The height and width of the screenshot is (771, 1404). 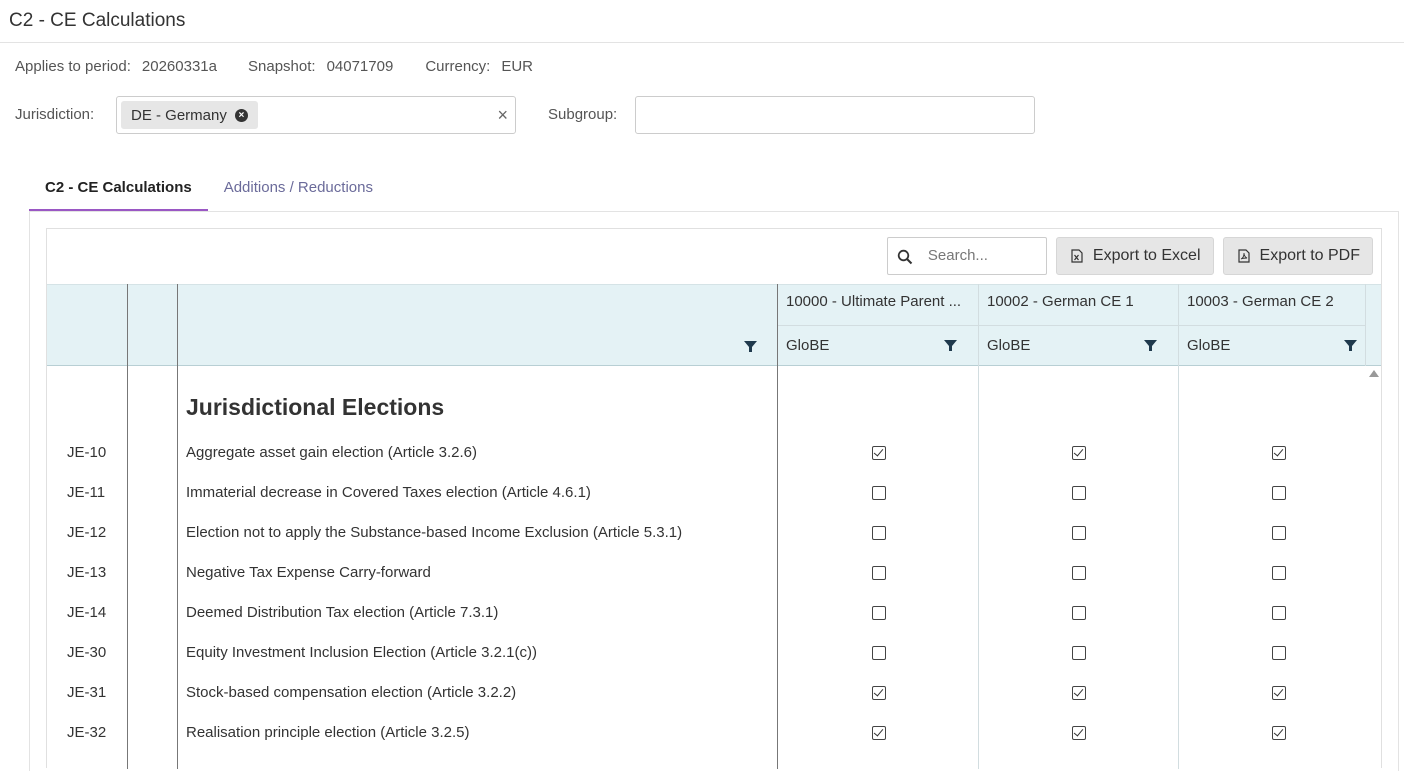 I want to click on subgroup-label: Subgroup:, so click(x=583, y=114).